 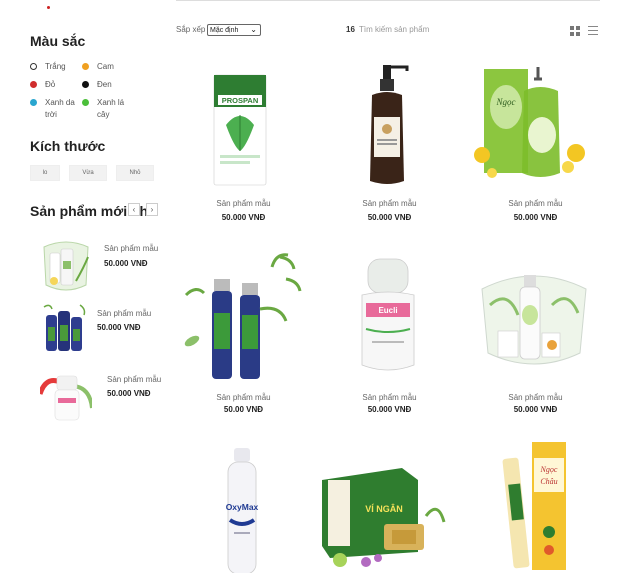 What do you see at coordinates (105, 66) in the screenshot?
I see `color-label: Cam` at bounding box center [105, 66].